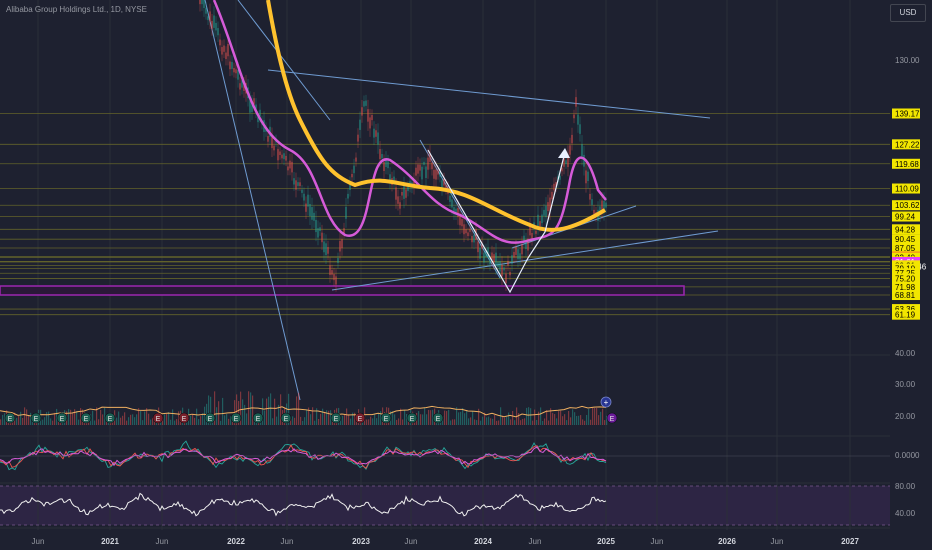  What do you see at coordinates (906, 295) in the screenshot?
I see `price-tag: 68.81` at bounding box center [906, 295].